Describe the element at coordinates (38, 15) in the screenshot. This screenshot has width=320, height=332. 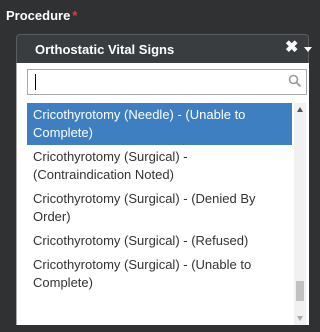
I see `field-label-text: Procedure` at that location.